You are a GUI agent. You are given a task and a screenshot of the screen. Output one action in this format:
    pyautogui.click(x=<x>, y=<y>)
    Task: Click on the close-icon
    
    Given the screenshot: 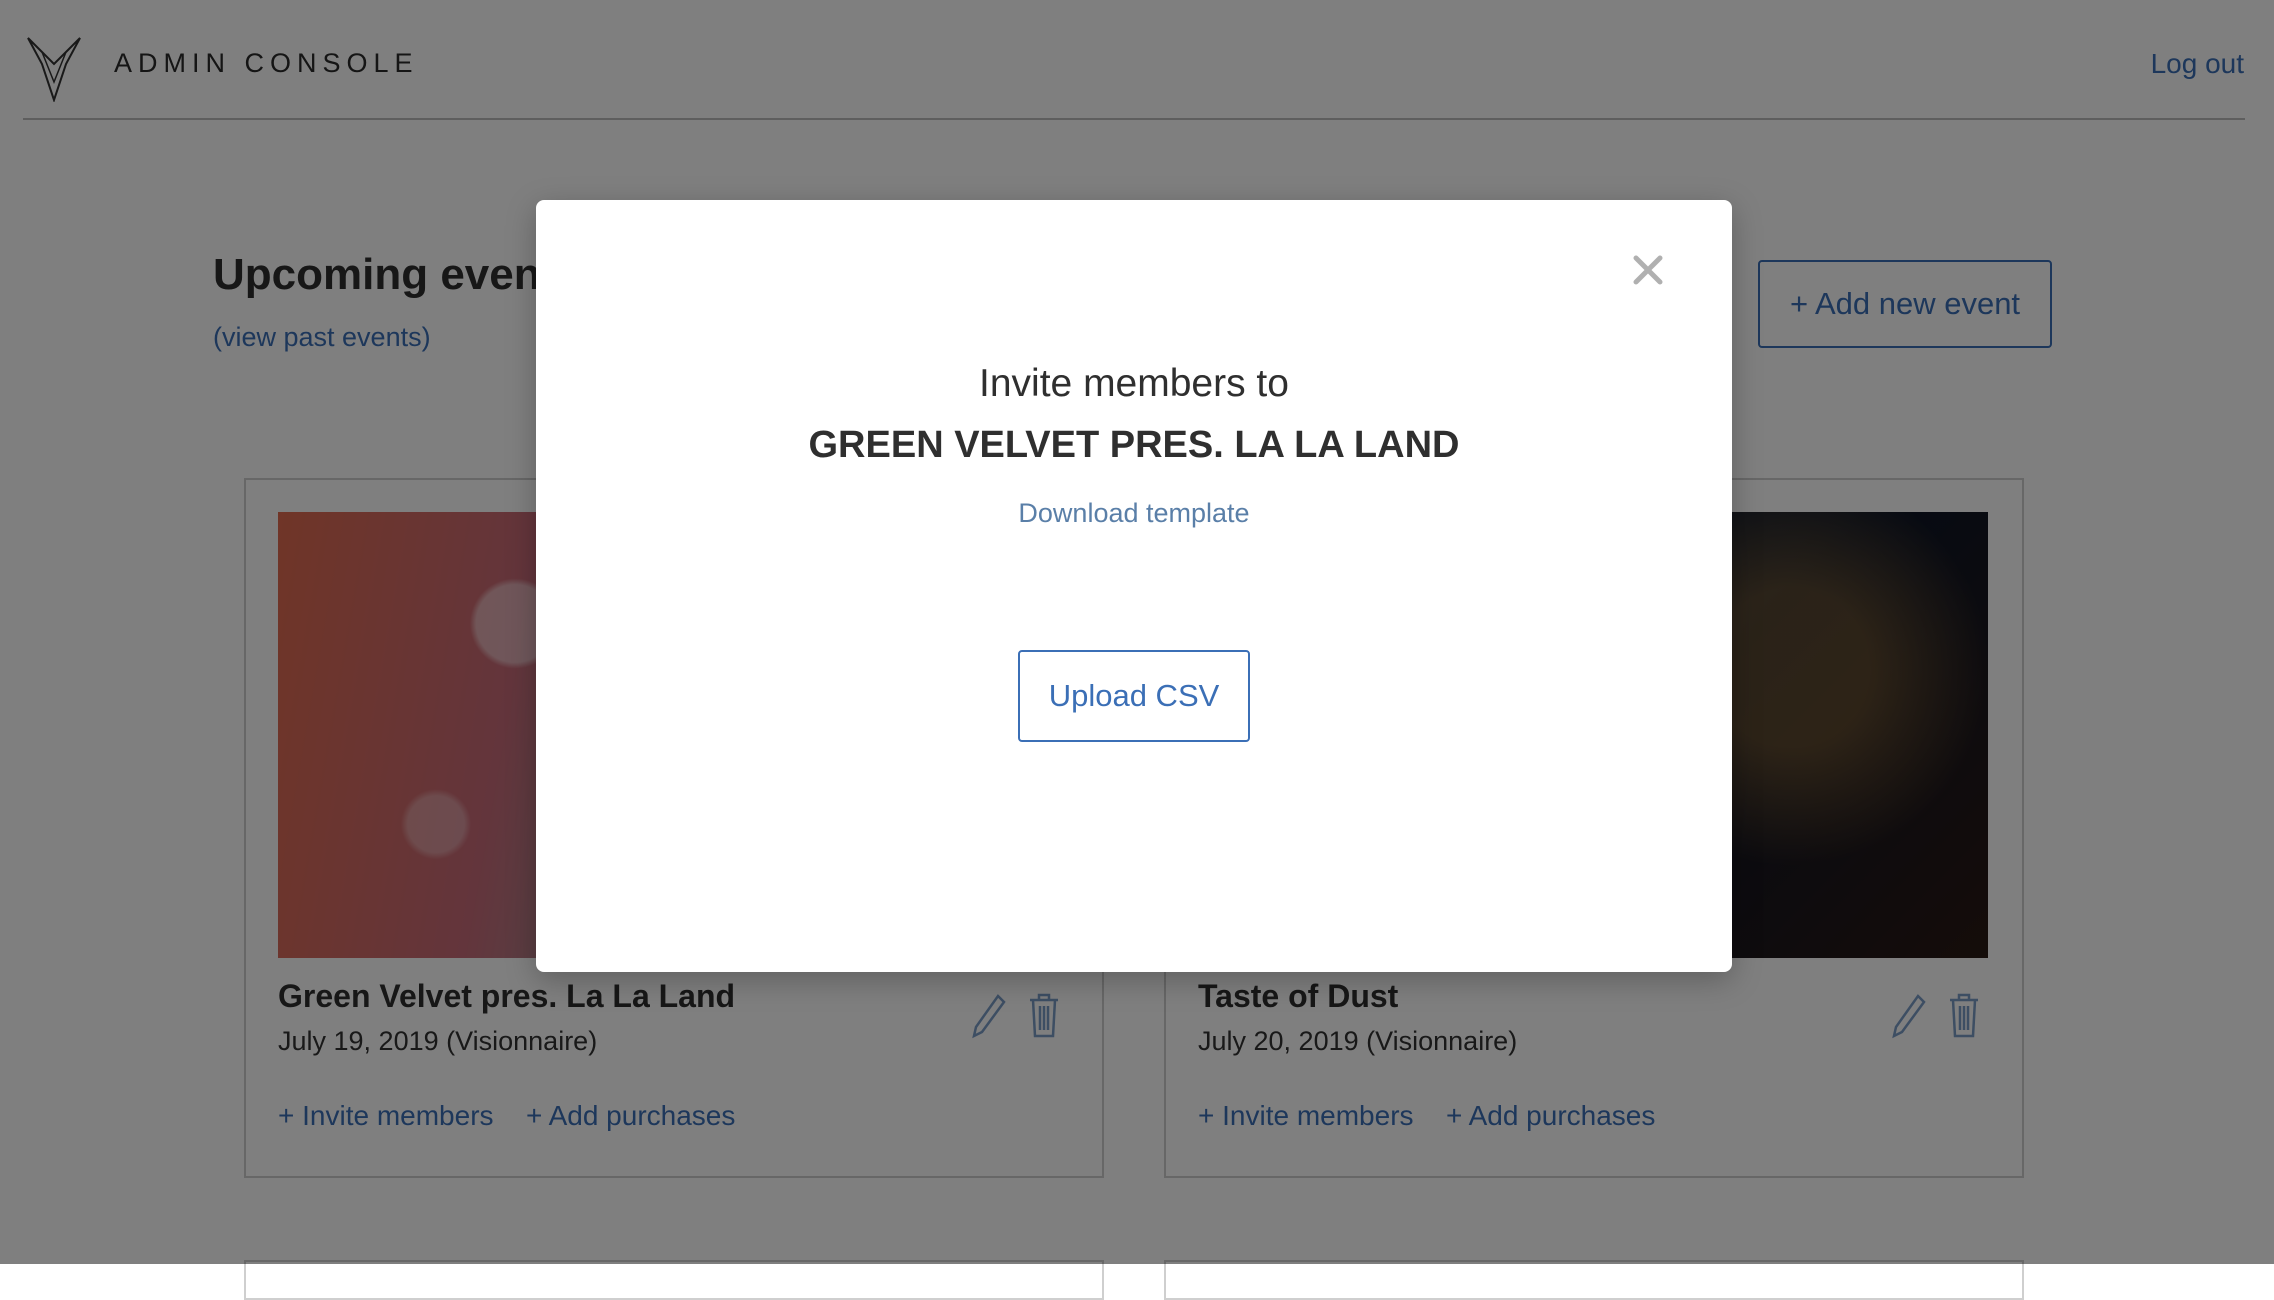 What is the action you would take?
    pyautogui.click(x=1648, y=270)
    